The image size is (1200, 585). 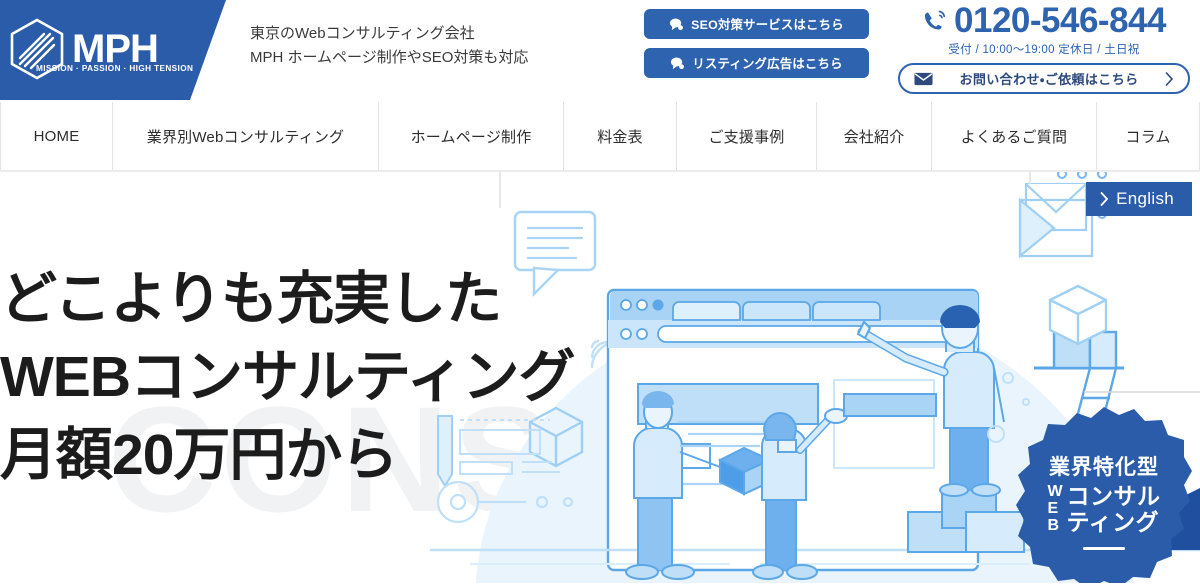 I want to click on hero-headline-line3: 月額20万円から, so click(x=199, y=455).